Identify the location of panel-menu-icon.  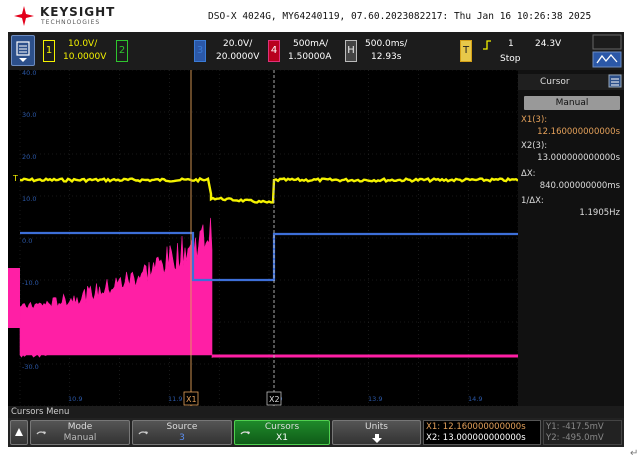
(615, 81).